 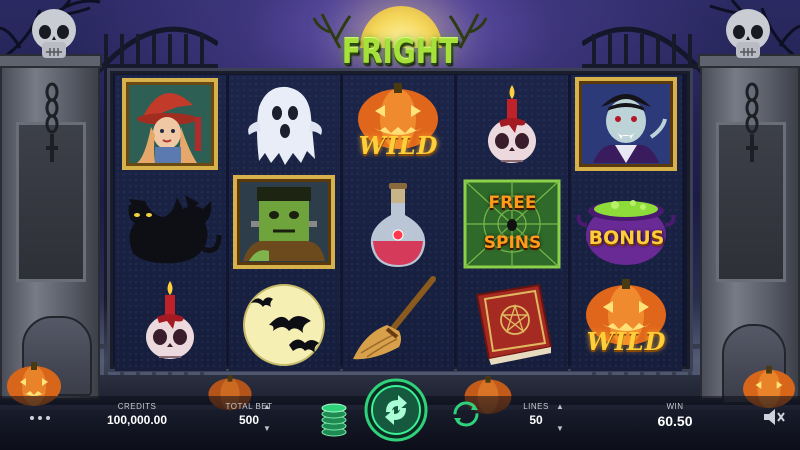 I want to click on symbol-witch, so click(x=170, y=126).